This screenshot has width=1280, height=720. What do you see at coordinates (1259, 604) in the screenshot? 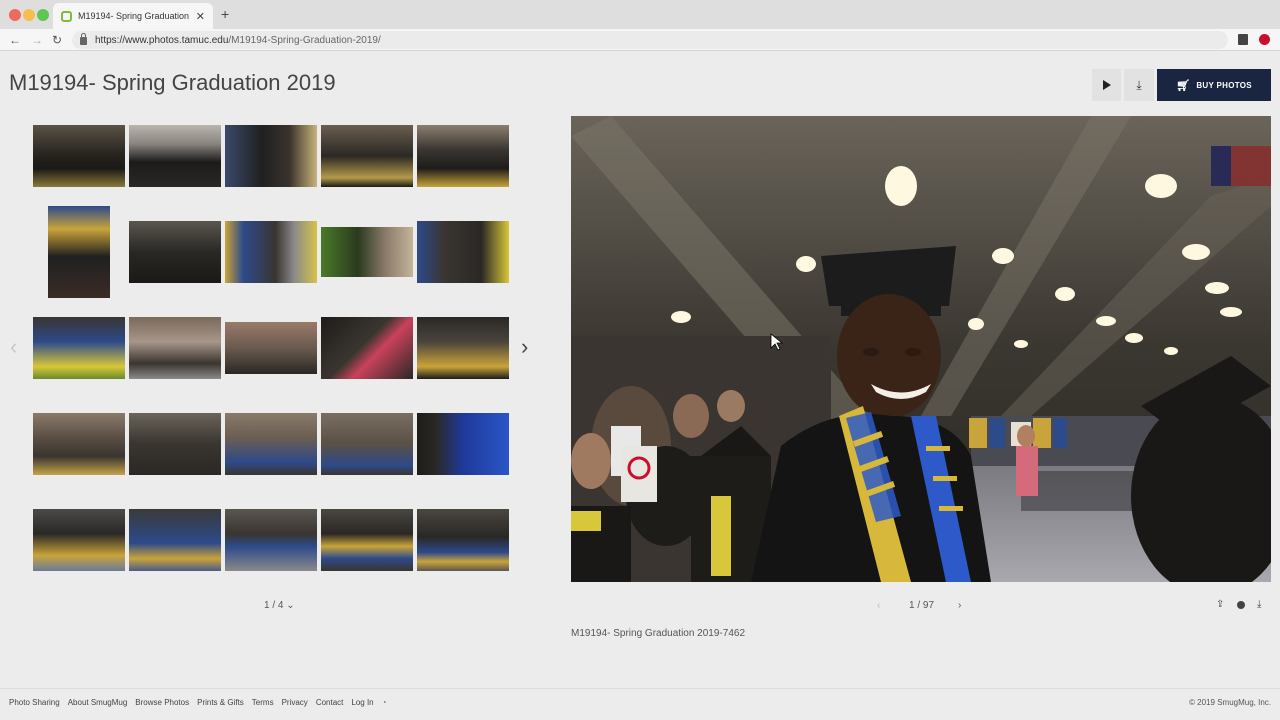
I see `photo-download-icon: ⤓` at bounding box center [1259, 604].